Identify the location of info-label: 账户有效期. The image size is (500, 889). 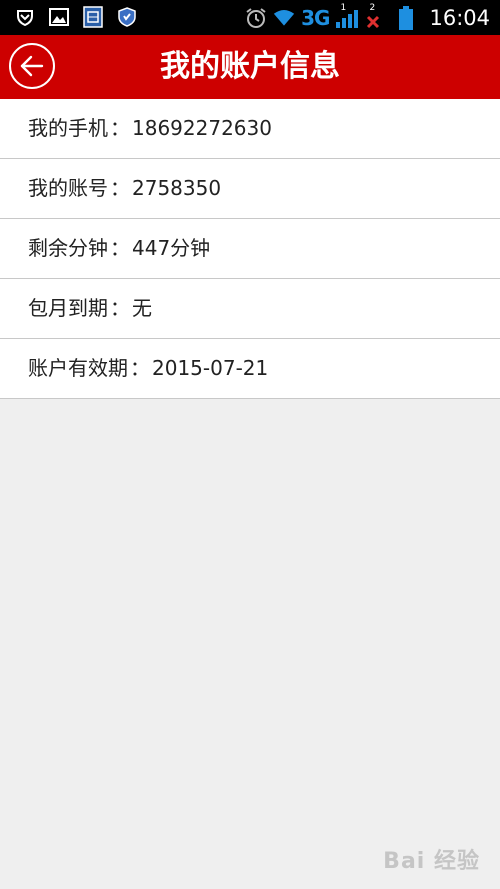
(78, 368).